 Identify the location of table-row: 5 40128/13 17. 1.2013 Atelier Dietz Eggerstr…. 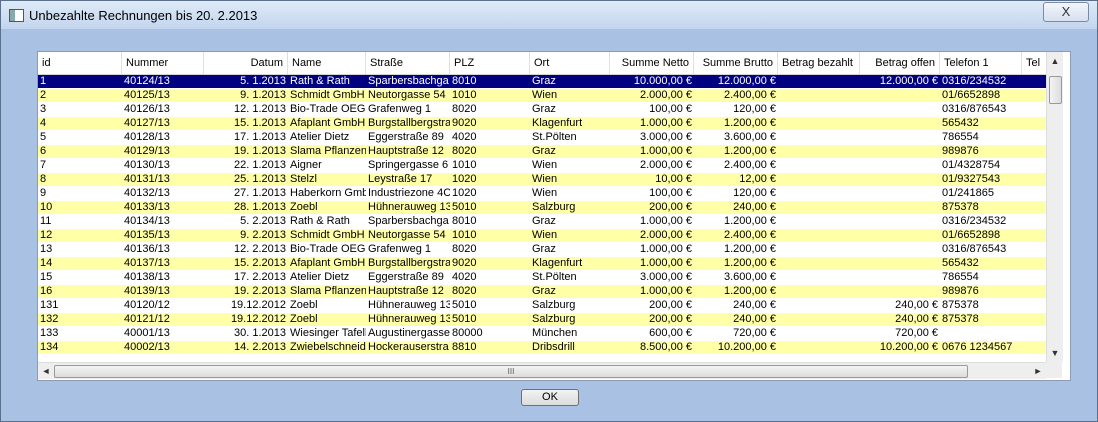
(542, 137).